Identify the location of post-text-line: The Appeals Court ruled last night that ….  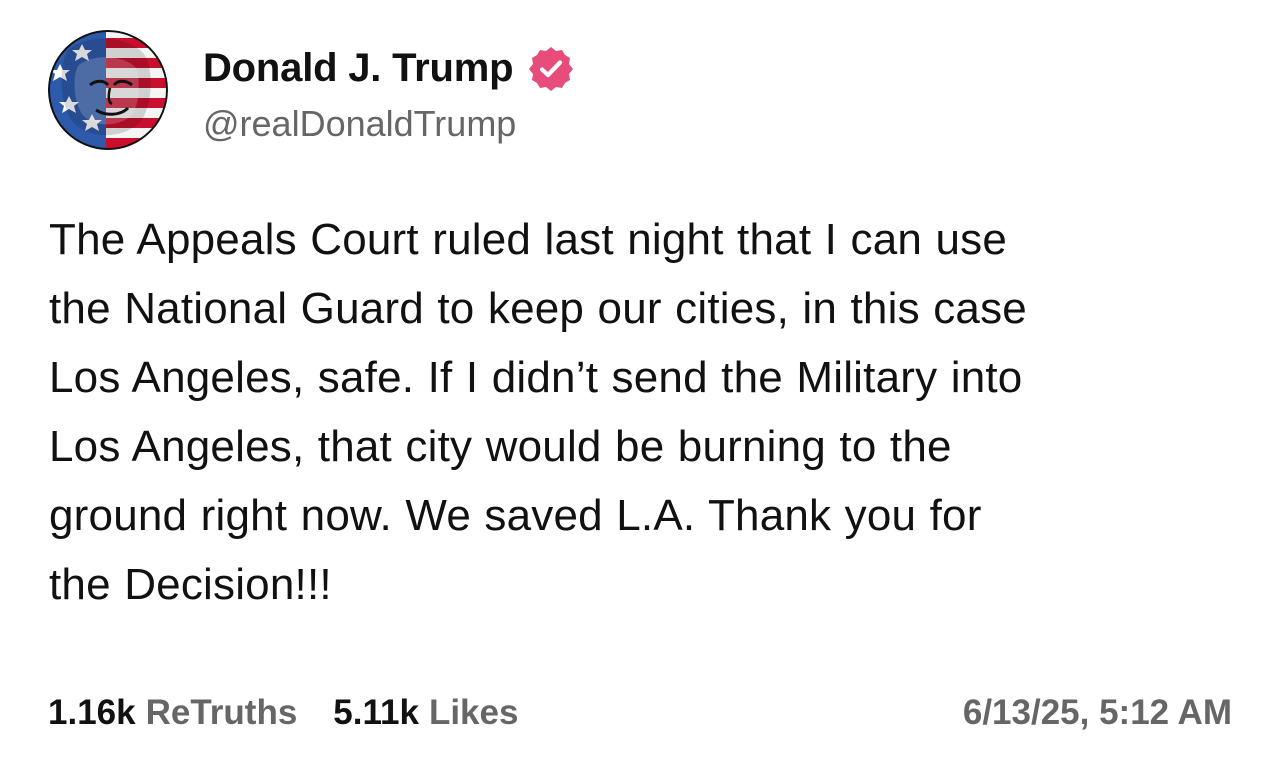
(528, 239).